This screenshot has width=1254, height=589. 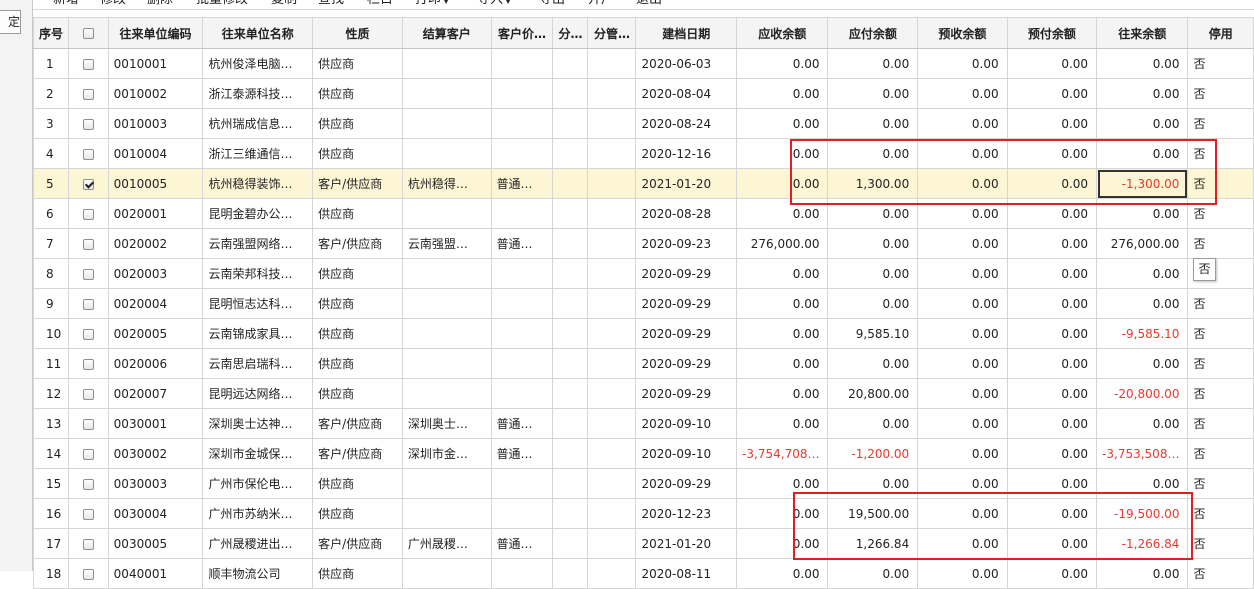 I want to click on created-date: 2020-09-10, so click(x=686, y=423).